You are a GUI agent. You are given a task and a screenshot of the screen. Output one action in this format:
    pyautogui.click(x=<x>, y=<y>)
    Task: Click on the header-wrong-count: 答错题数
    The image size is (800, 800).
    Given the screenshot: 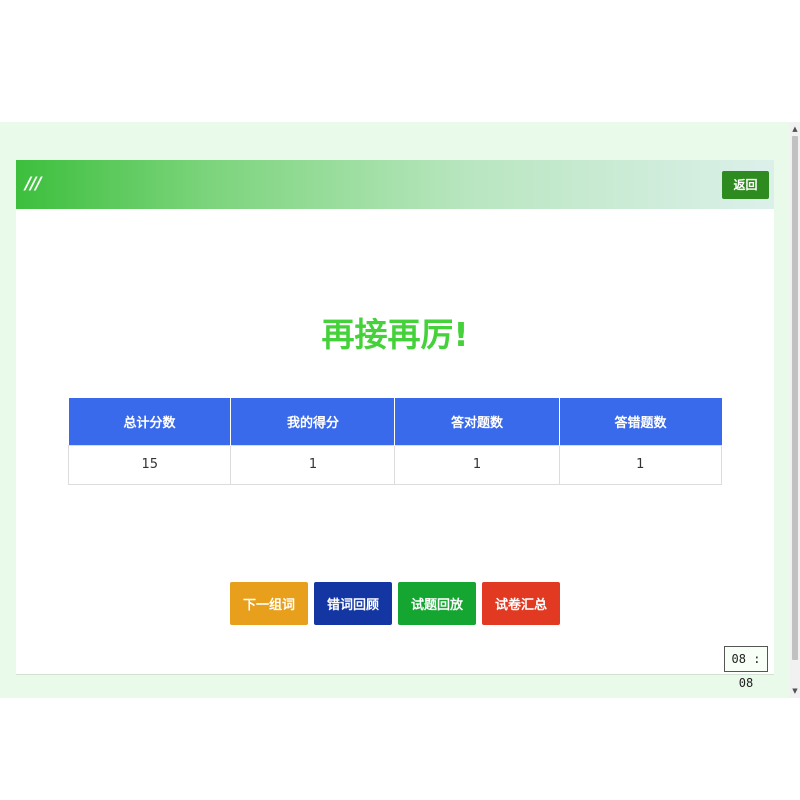 What is the action you would take?
    pyautogui.click(x=640, y=421)
    